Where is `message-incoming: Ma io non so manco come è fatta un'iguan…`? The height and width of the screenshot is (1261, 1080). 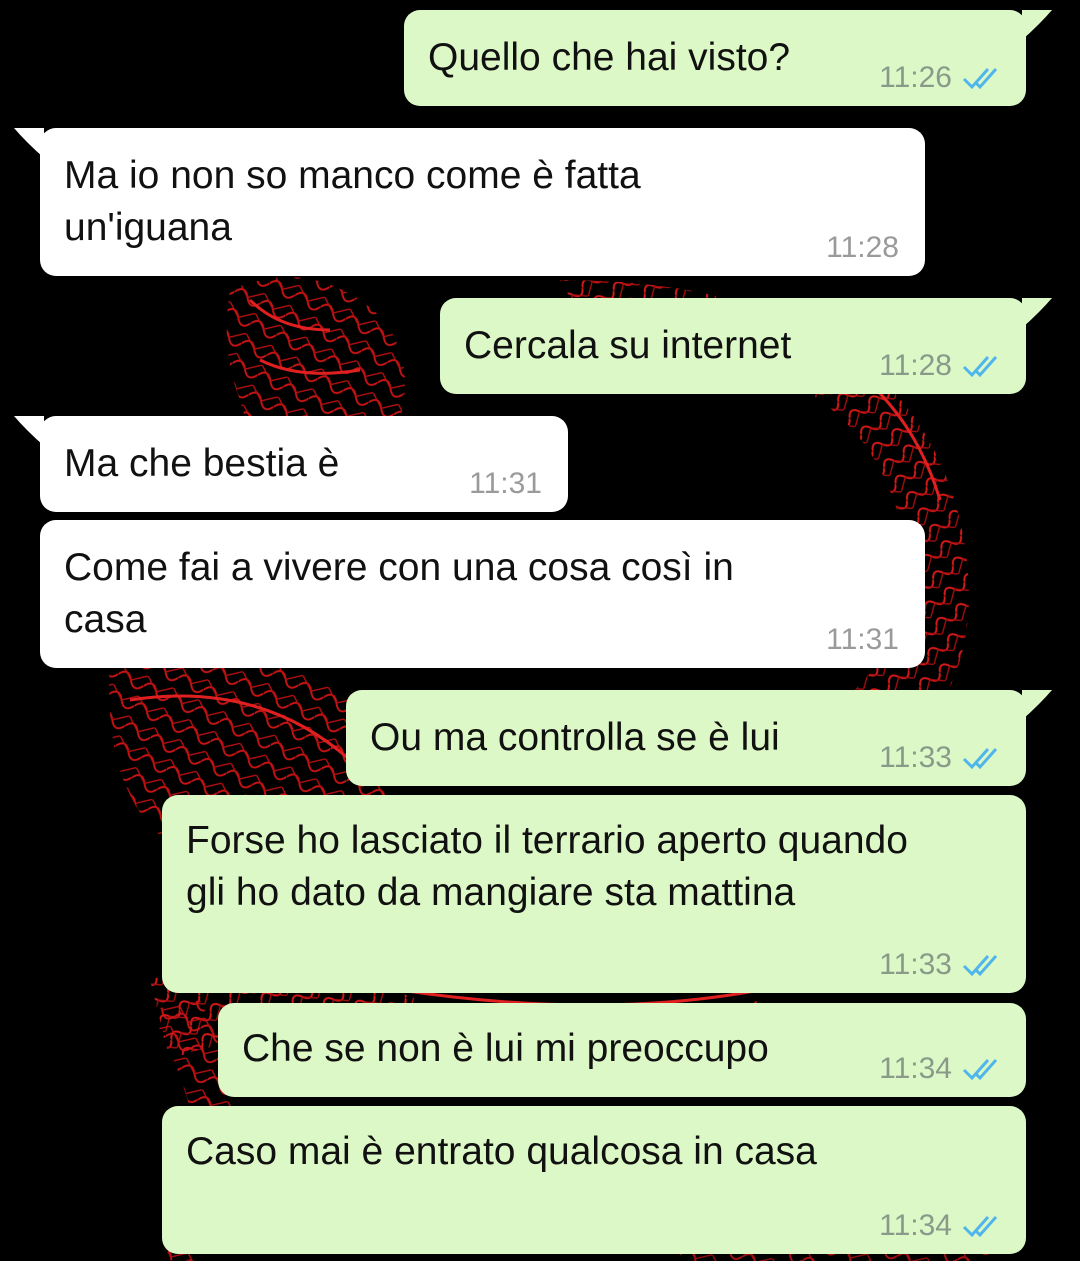
message-incoming: Ma io non so manco come è fatta un'iguan… is located at coordinates (469, 202).